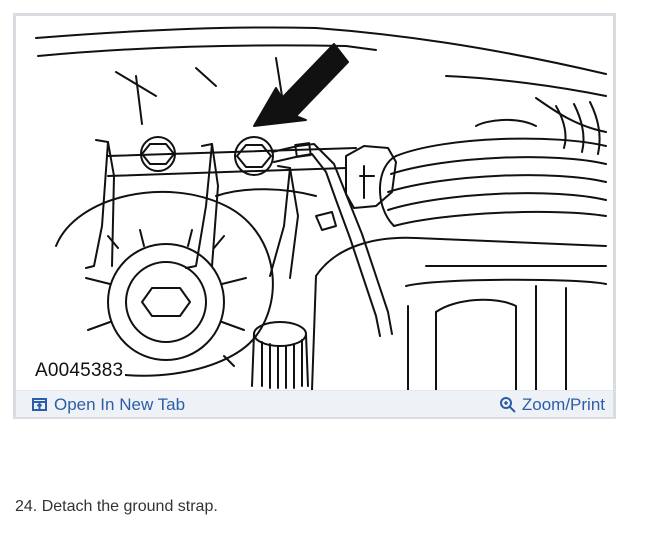  Describe the element at coordinates (120, 404) in the screenshot. I see `open-in-new-tab-label: Open In New Tab` at that location.